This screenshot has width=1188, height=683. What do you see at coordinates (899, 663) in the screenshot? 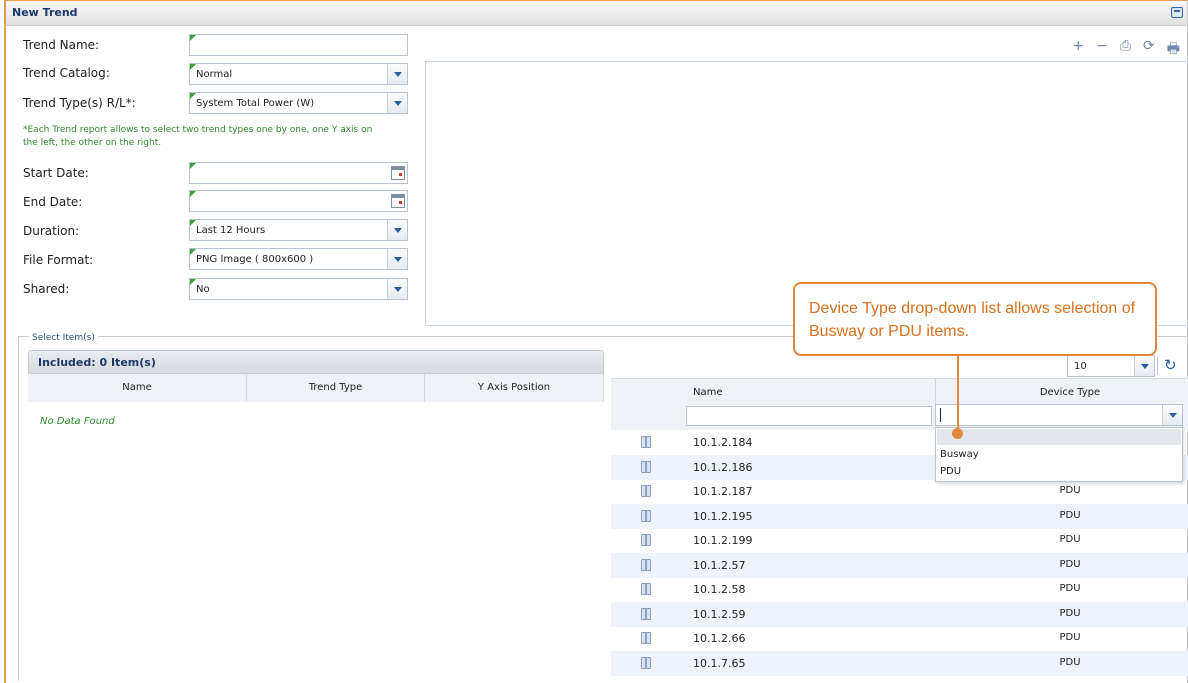
I see `table-row: 10.1.7.65 PDU` at bounding box center [899, 663].